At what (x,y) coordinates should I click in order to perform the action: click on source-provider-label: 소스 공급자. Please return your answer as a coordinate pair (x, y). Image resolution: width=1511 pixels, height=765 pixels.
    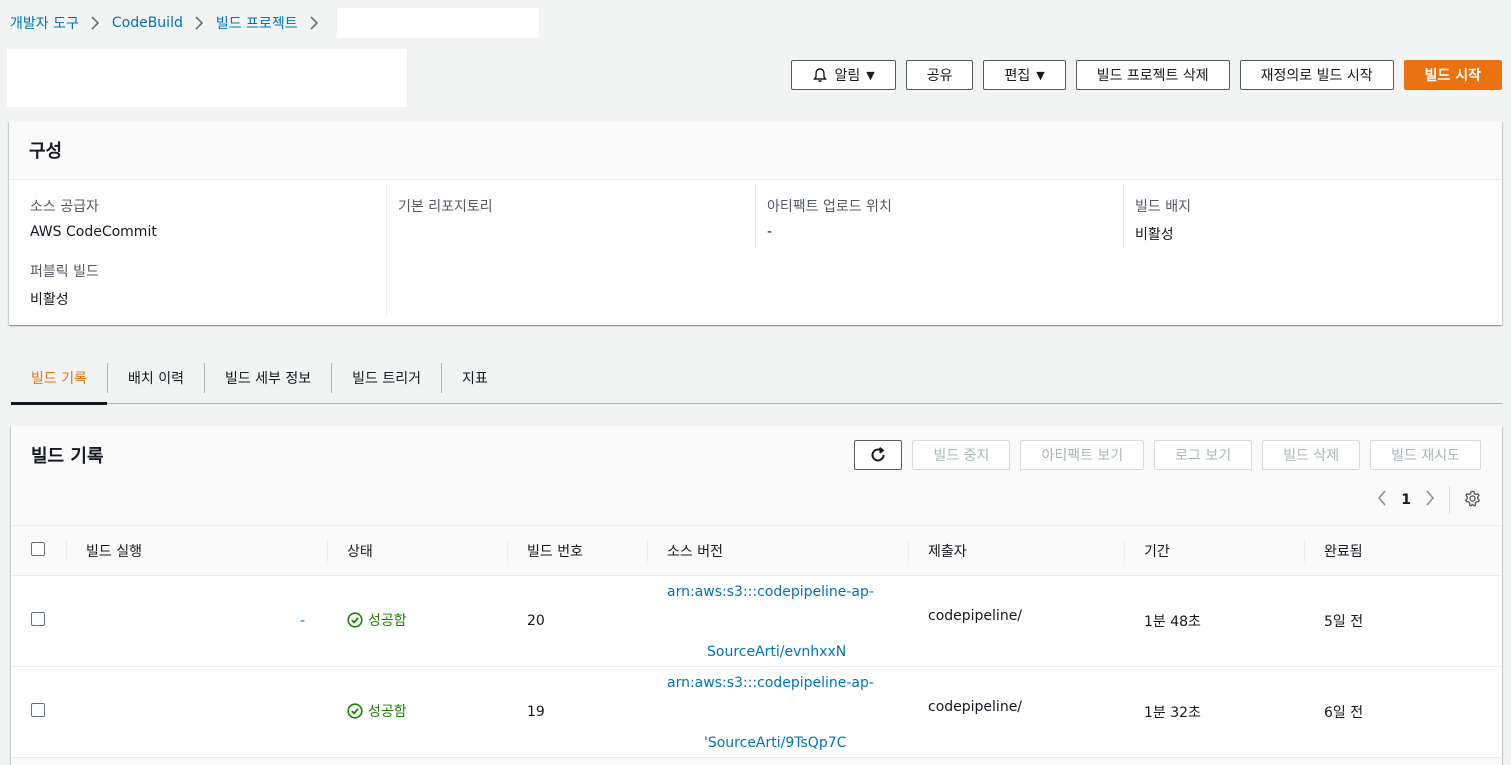
    Looking at the image, I should click on (64, 207).